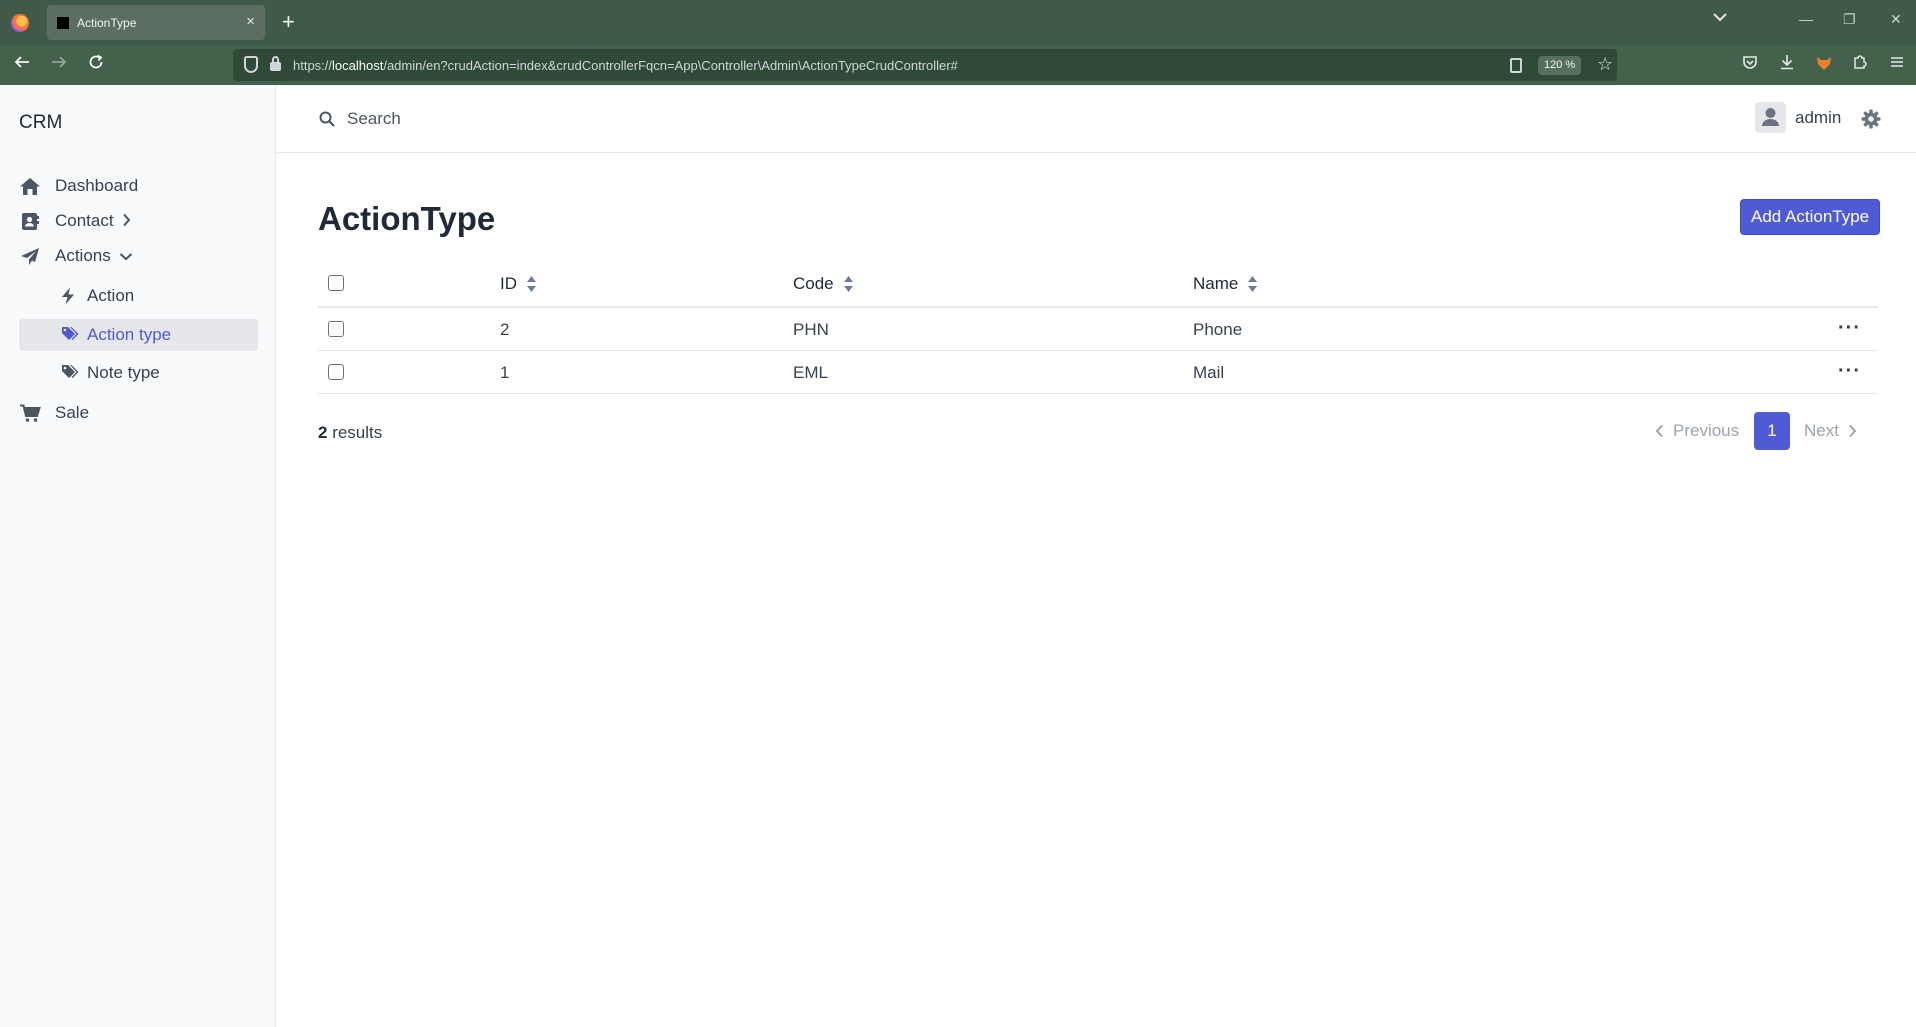  Describe the element at coordinates (1871, 119) in the screenshot. I see `gear-icon` at that location.